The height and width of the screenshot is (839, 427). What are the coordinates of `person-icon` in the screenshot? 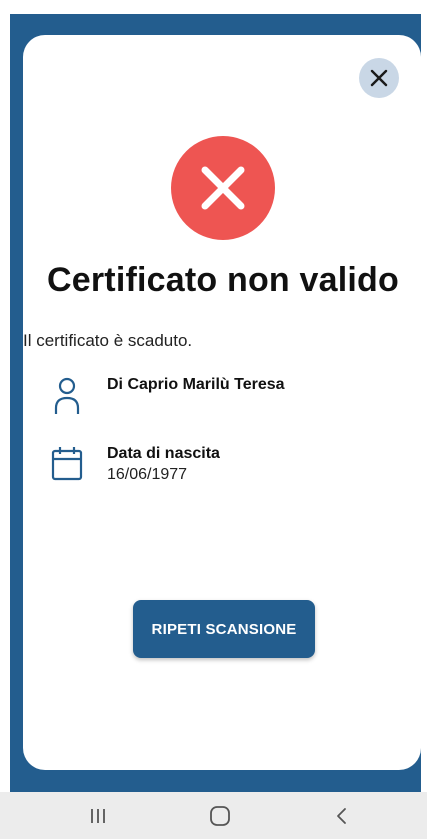 It's located at (67, 398).